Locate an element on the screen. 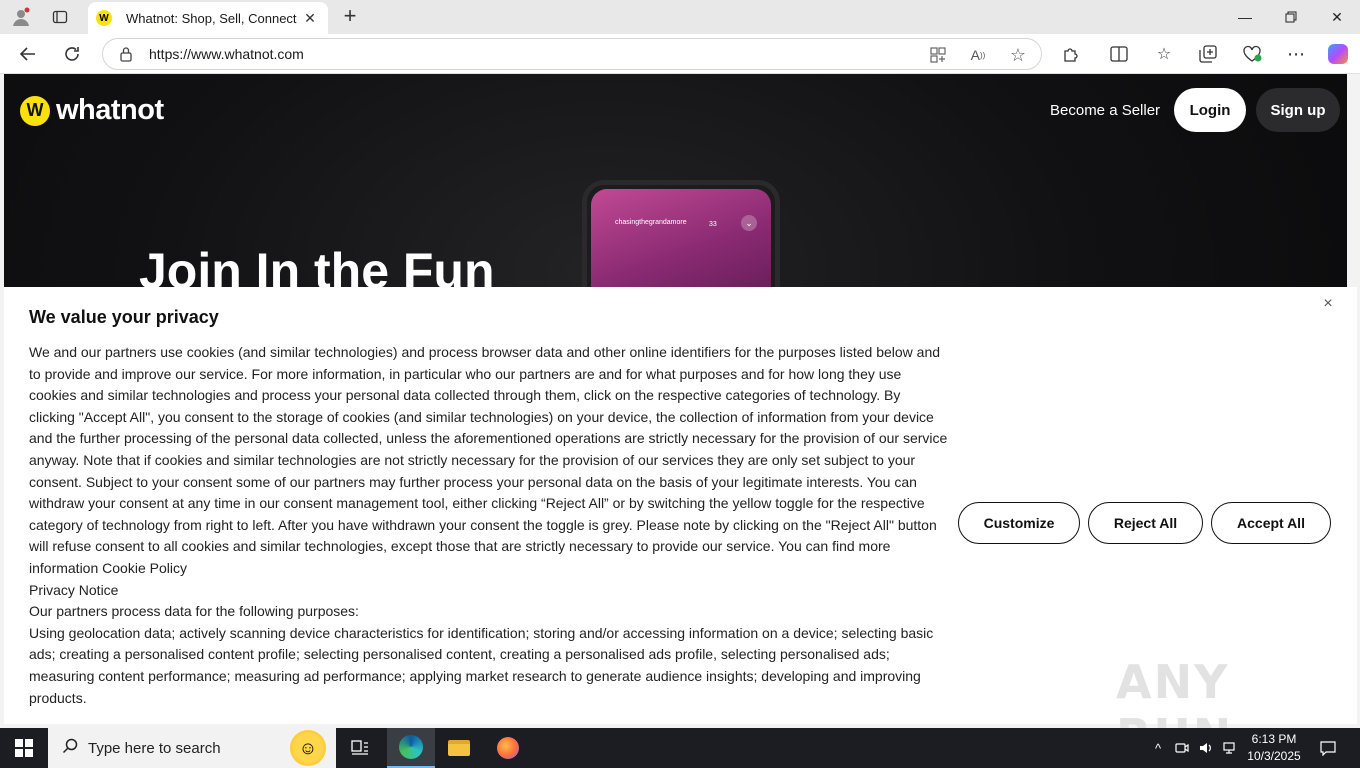 This screenshot has width=1360, height=768. extensions-icon is located at coordinates (1071, 54).